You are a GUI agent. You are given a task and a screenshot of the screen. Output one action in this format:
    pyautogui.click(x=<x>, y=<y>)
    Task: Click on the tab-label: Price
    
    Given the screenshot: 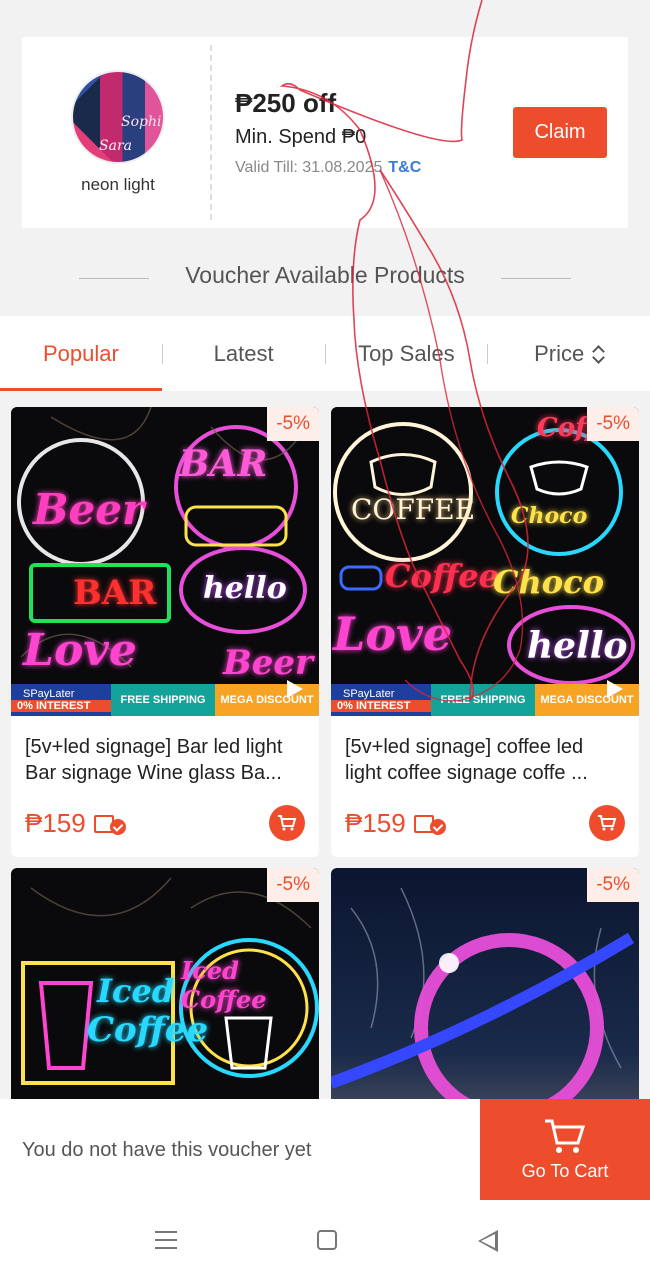 What is the action you would take?
    pyautogui.click(x=559, y=353)
    